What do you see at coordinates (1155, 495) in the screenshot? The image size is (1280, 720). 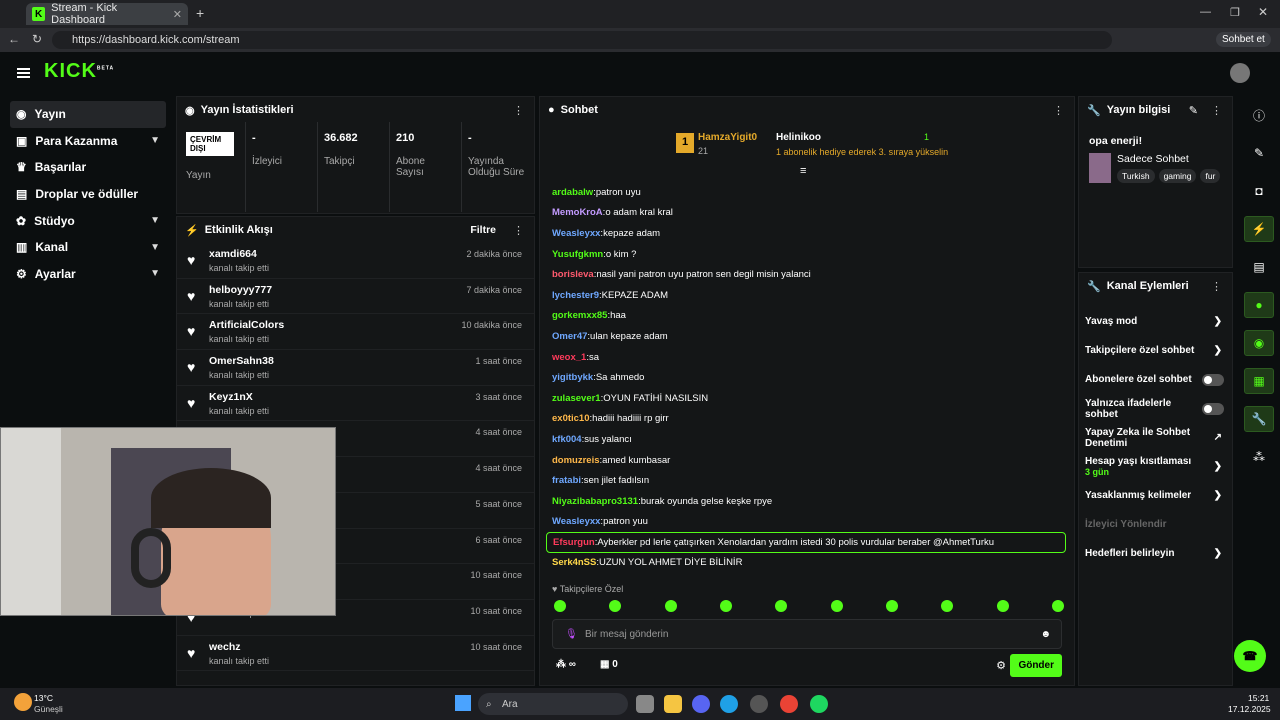 I see `channel-action-item: Yasaklanmış kelimeler ❯` at bounding box center [1155, 495].